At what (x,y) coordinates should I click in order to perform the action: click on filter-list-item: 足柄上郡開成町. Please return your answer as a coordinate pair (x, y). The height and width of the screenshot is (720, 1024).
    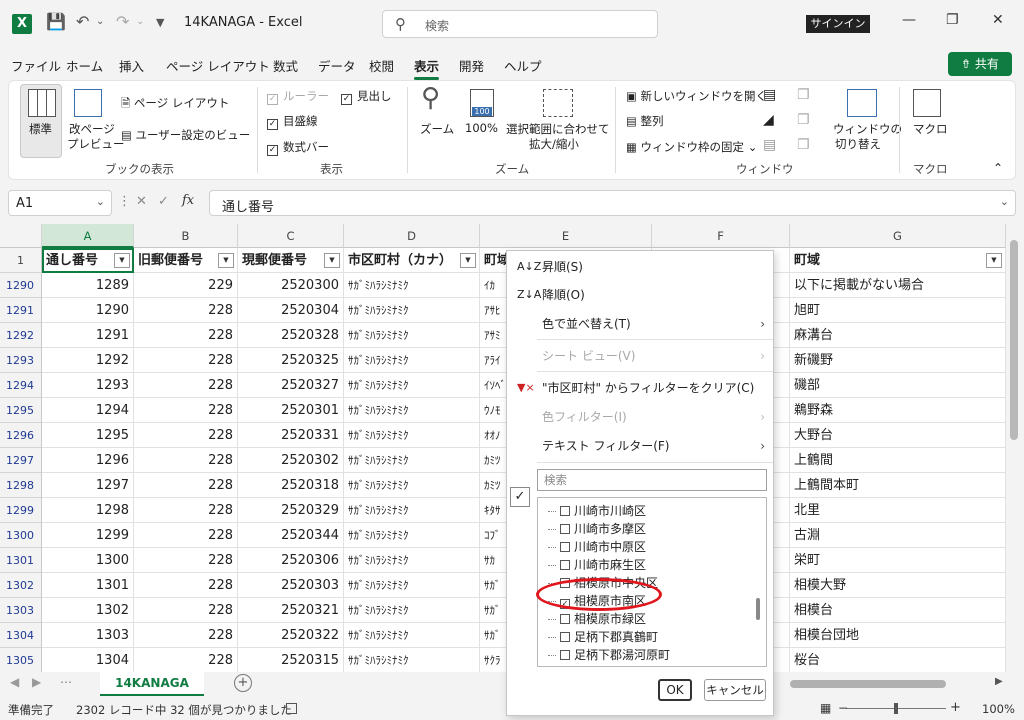
    Looking at the image, I should click on (609, 665).